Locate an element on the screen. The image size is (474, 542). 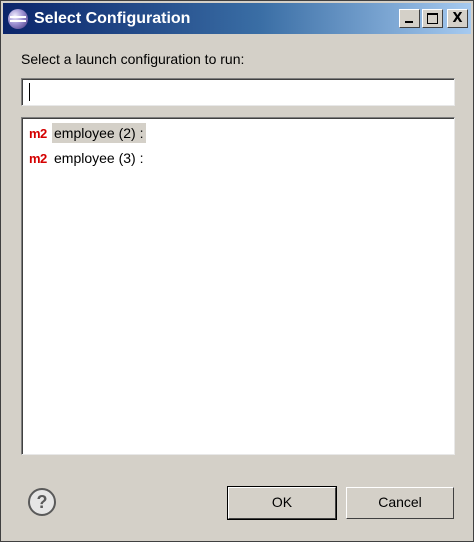
ok-button: OK is located at coordinates (282, 503).